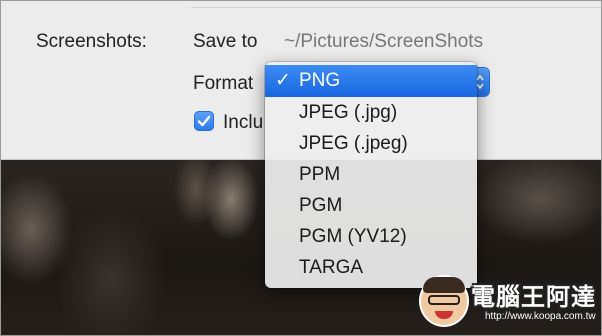  I want to click on site-watermark: 電腦王阿達 http://www.koopa.com.tw, so click(509, 302).